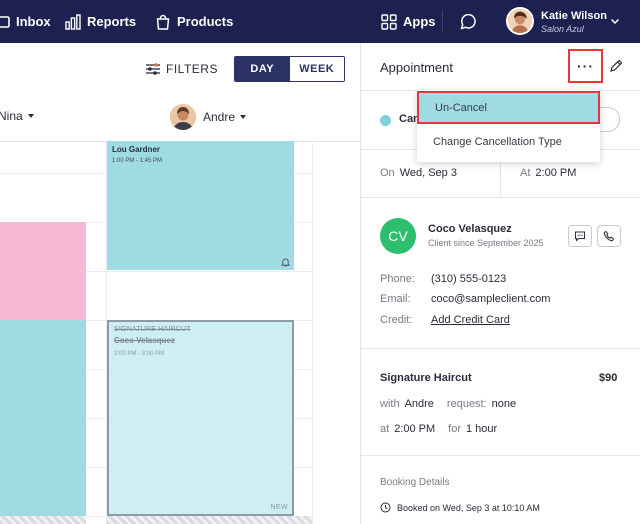  I want to click on chat-bubble-icon, so click(468, 21).